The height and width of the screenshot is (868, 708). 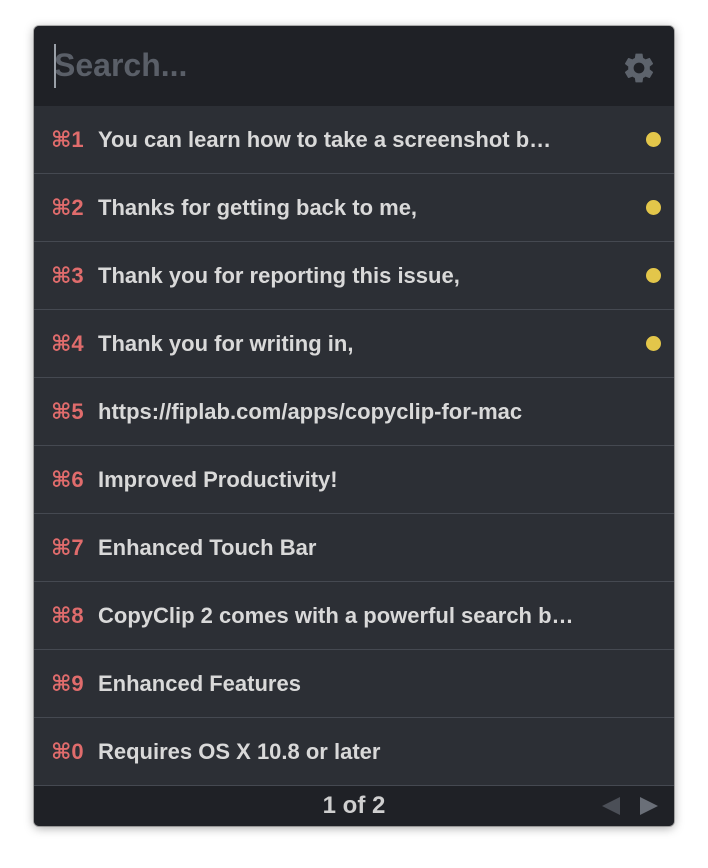 I want to click on list-item: ⌘9 Enhanced Features, so click(x=354, y=684).